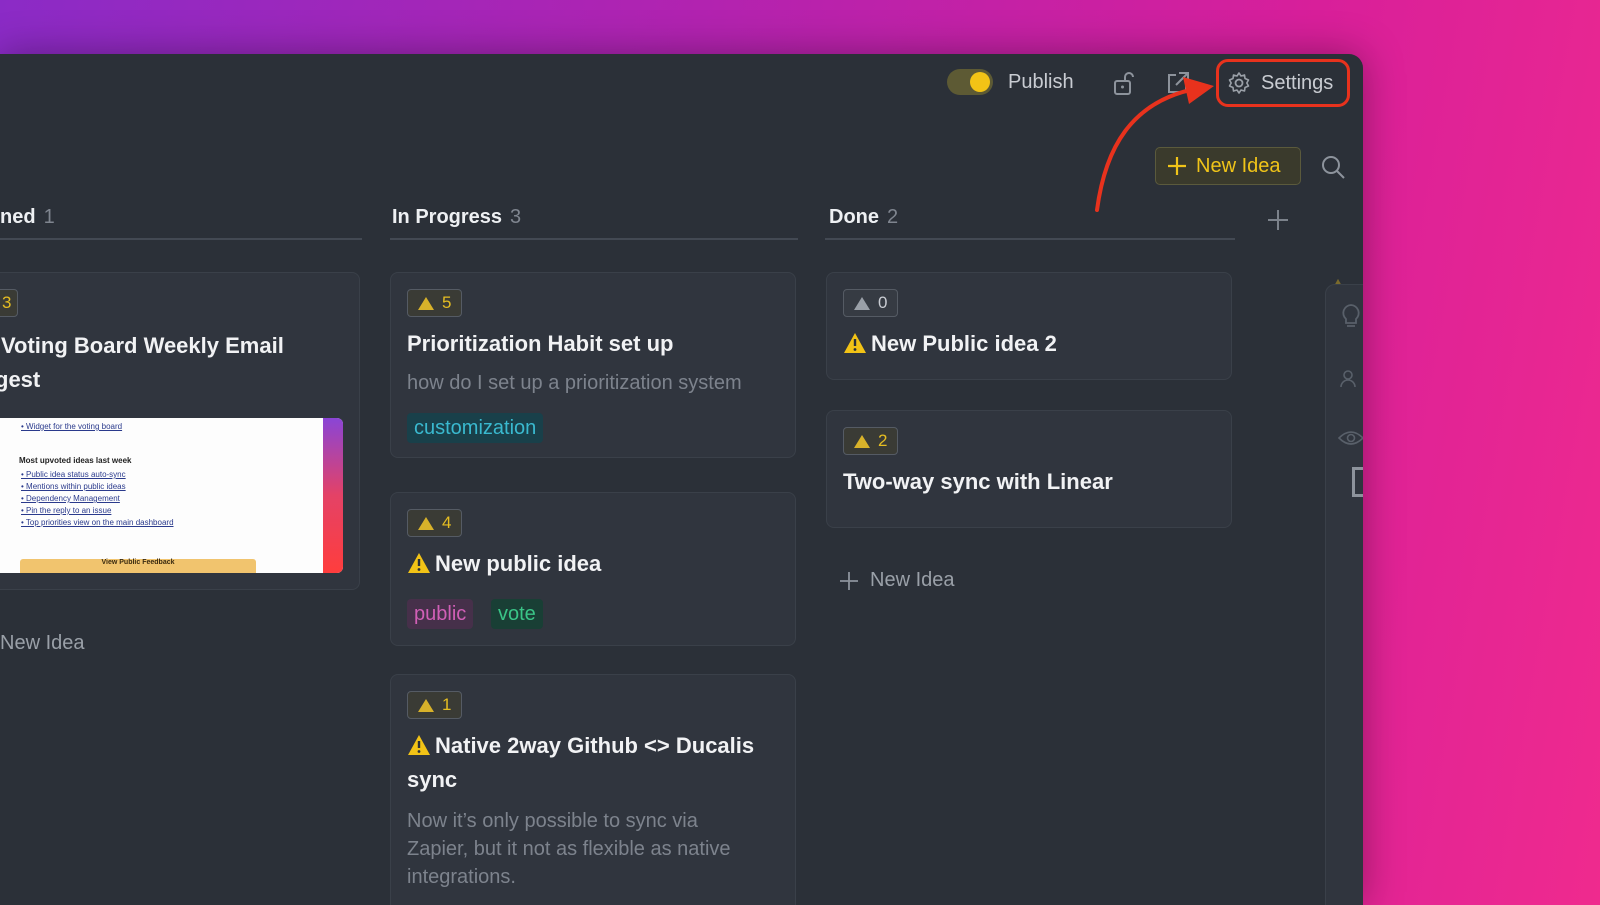 This screenshot has width=1600, height=905. Describe the element at coordinates (1041, 82) in the screenshot. I see `publish-label: Publish` at that location.